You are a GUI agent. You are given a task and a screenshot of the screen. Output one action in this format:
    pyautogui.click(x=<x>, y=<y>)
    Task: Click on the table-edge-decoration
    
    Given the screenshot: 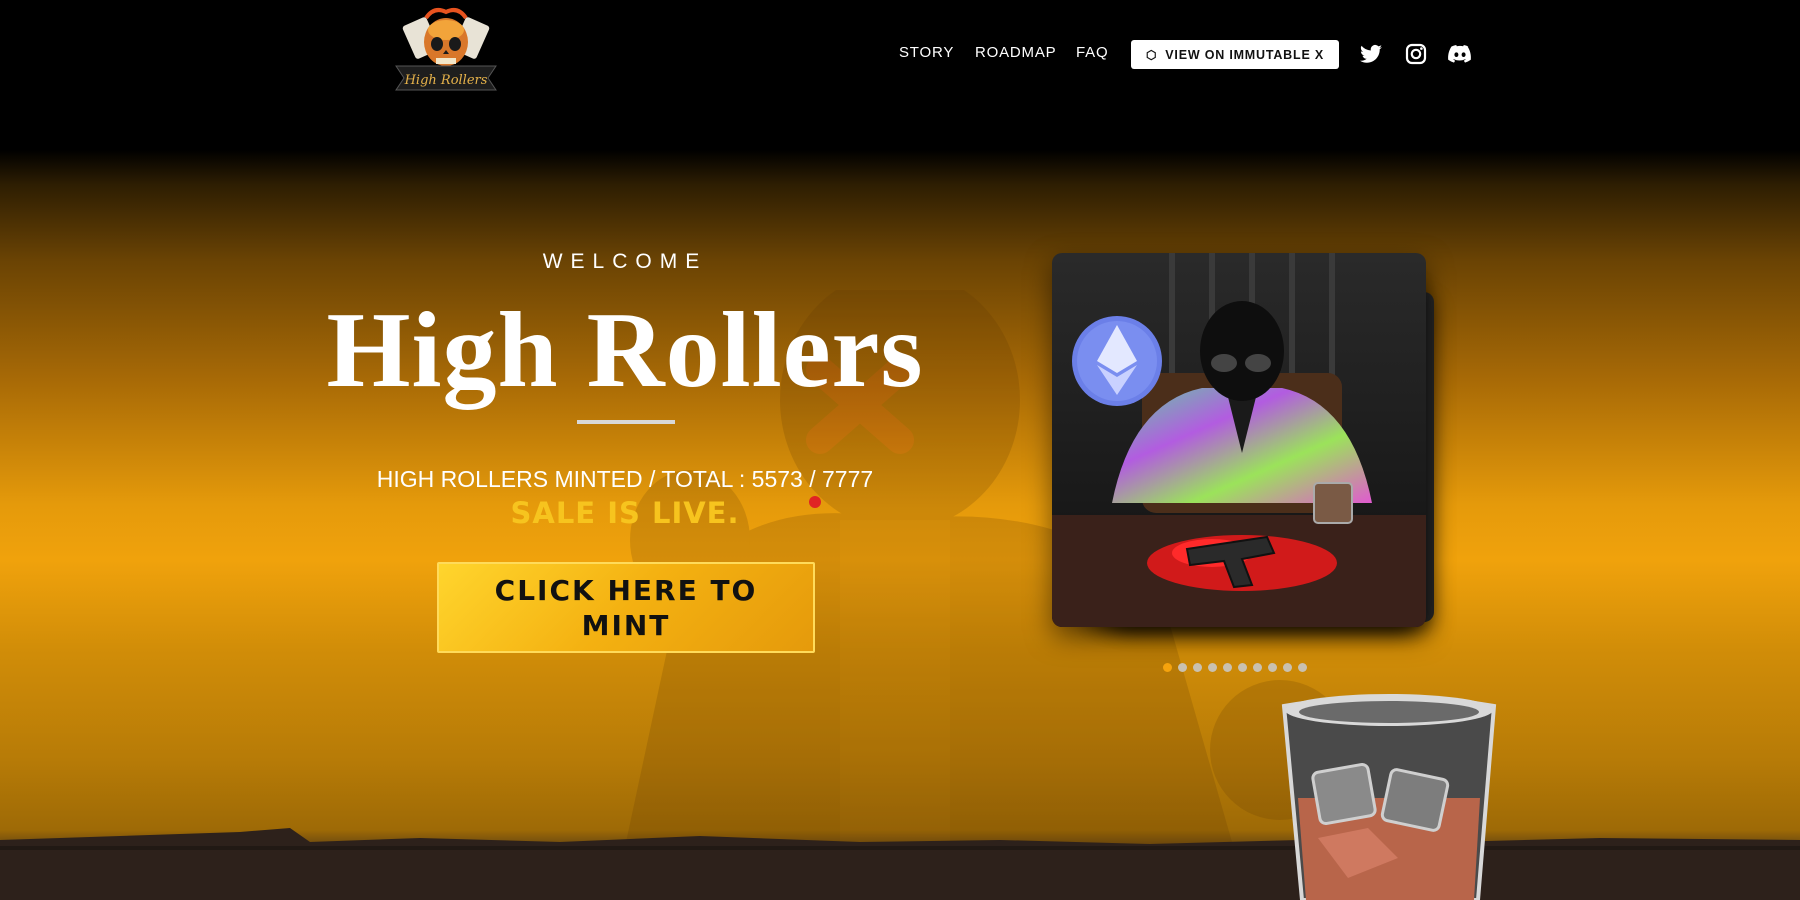 What is the action you would take?
    pyautogui.click(x=900, y=864)
    